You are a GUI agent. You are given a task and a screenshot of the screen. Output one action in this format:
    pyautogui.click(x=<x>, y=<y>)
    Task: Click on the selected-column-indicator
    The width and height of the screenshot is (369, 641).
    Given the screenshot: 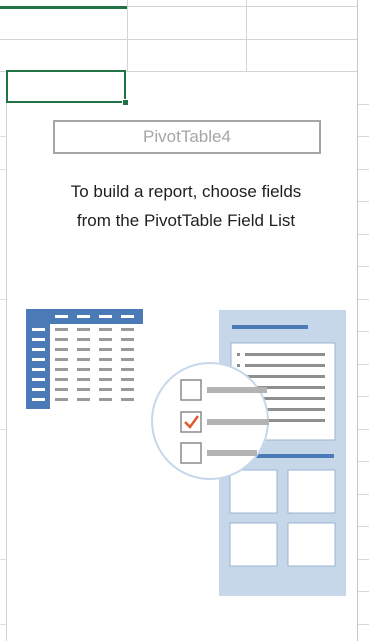 What is the action you would take?
    pyautogui.click(x=63, y=7)
    